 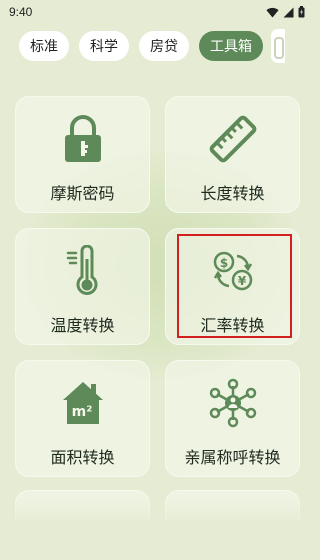 What do you see at coordinates (104, 46) in the screenshot?
I see `tab-scientific: 科学` at bounding box center [104, 46].